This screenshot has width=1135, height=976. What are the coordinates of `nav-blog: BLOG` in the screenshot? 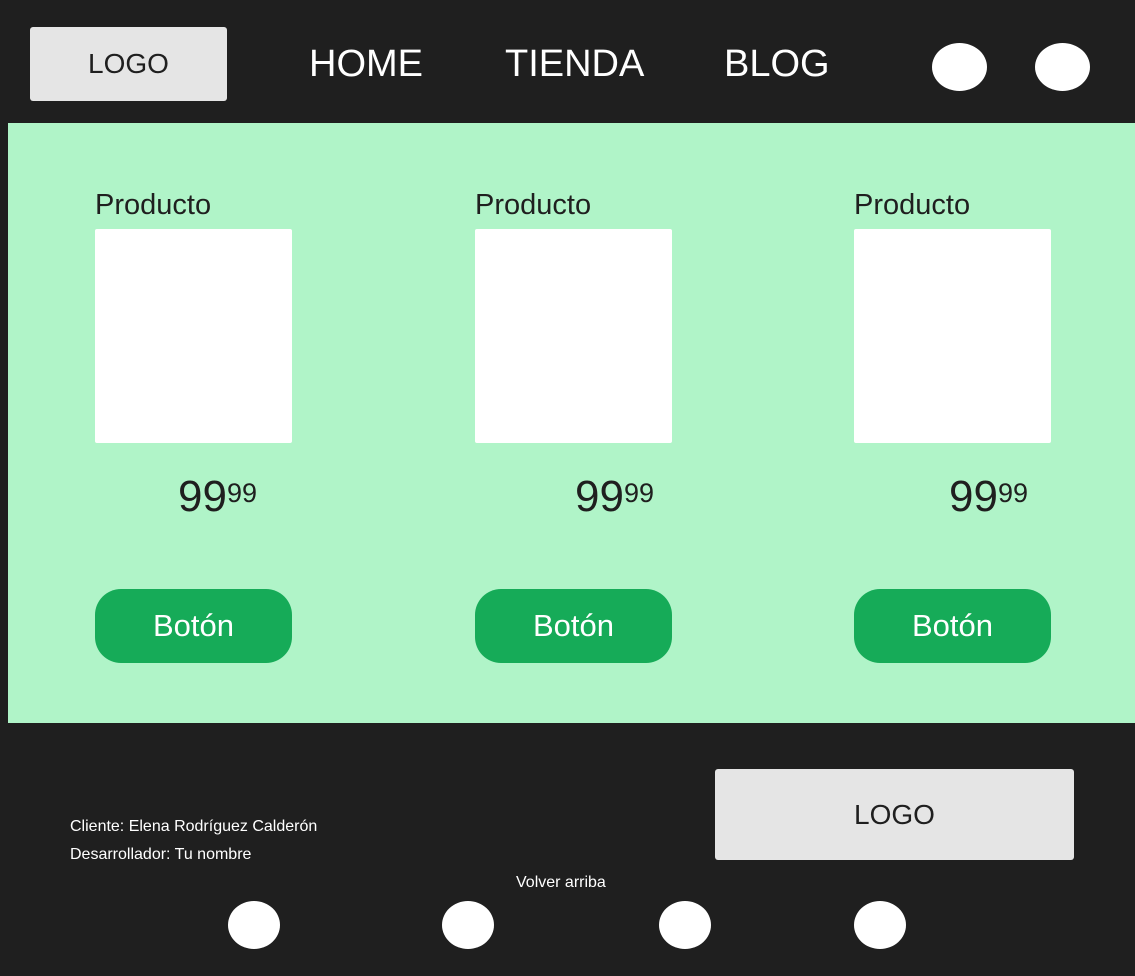 It's located at (777, 64).